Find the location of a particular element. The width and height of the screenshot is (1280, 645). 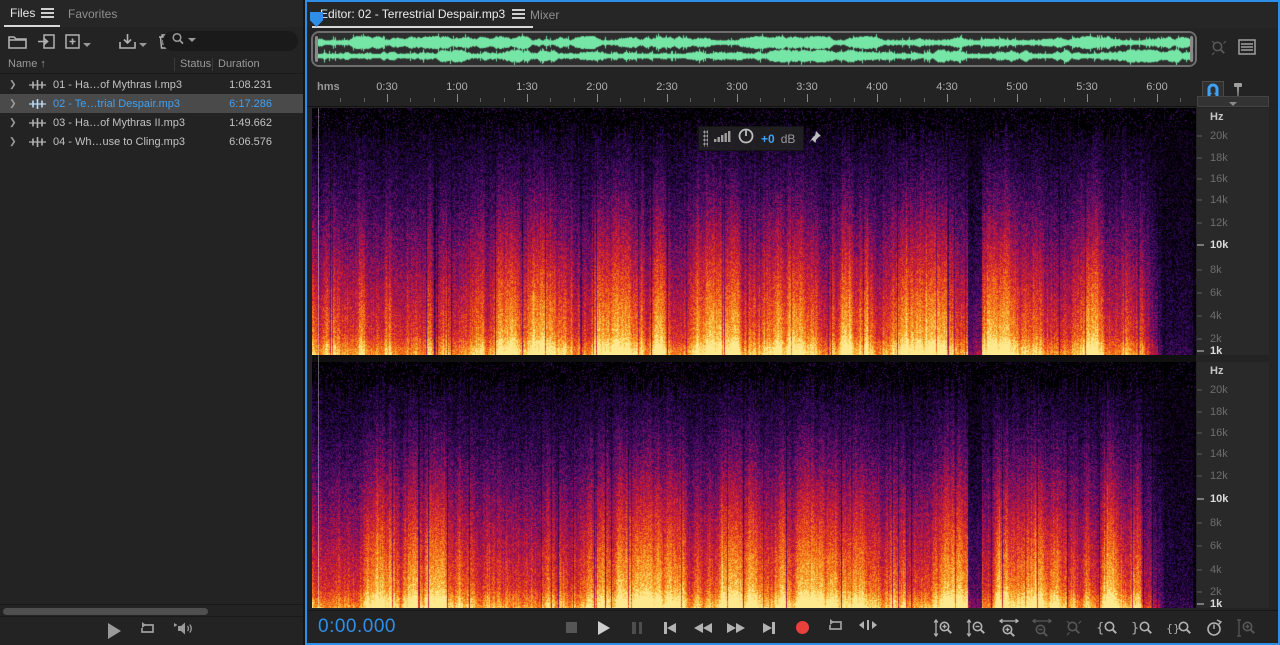

column-status: Status is located at coordinates (195, 64).